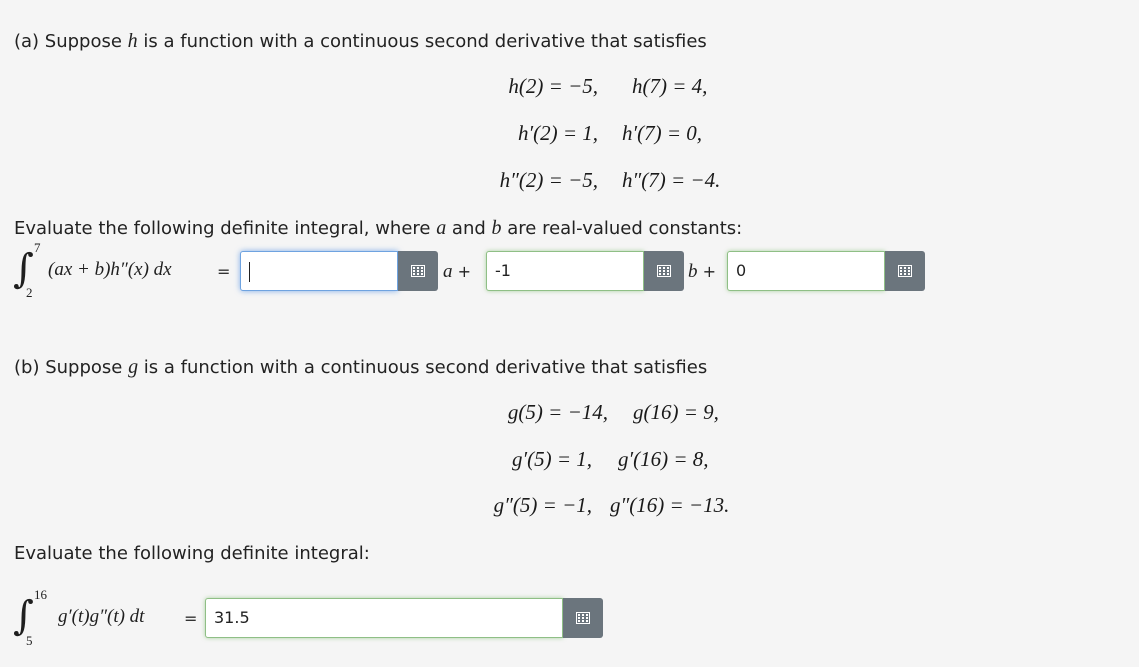 This screenshot has width=1139, height=667. What do you see at coordinates (441, 228) in the screenshot?
I see `part-a-prompt-var-a: a` at bounding box center [441, 228].